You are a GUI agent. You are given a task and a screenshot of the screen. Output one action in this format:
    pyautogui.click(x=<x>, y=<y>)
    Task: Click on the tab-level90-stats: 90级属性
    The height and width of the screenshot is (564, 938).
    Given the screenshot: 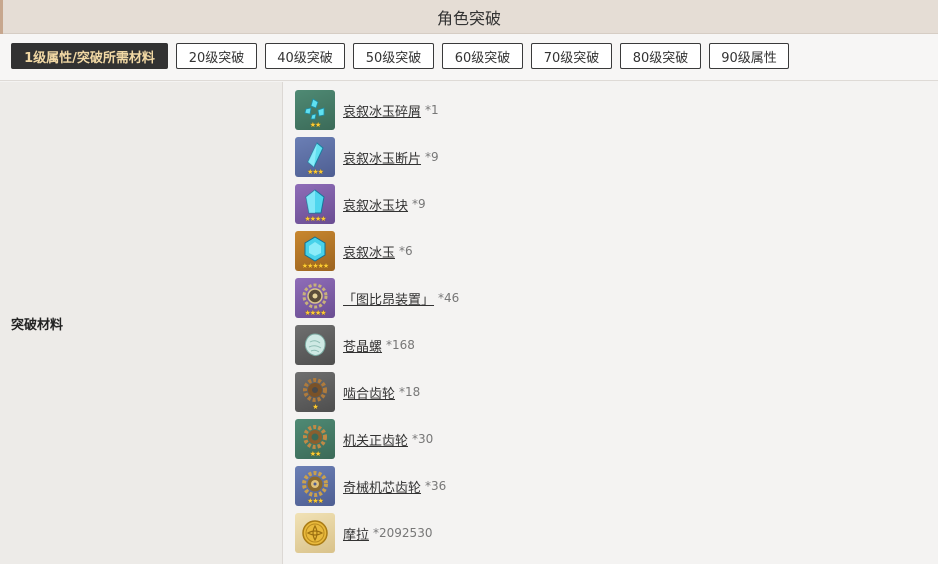 What is the action you would take?
    pyautogui.click(x=749, y=56)
    